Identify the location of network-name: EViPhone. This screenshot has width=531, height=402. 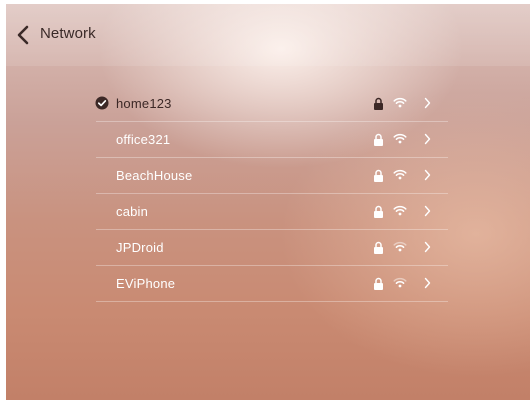
(146, 283).